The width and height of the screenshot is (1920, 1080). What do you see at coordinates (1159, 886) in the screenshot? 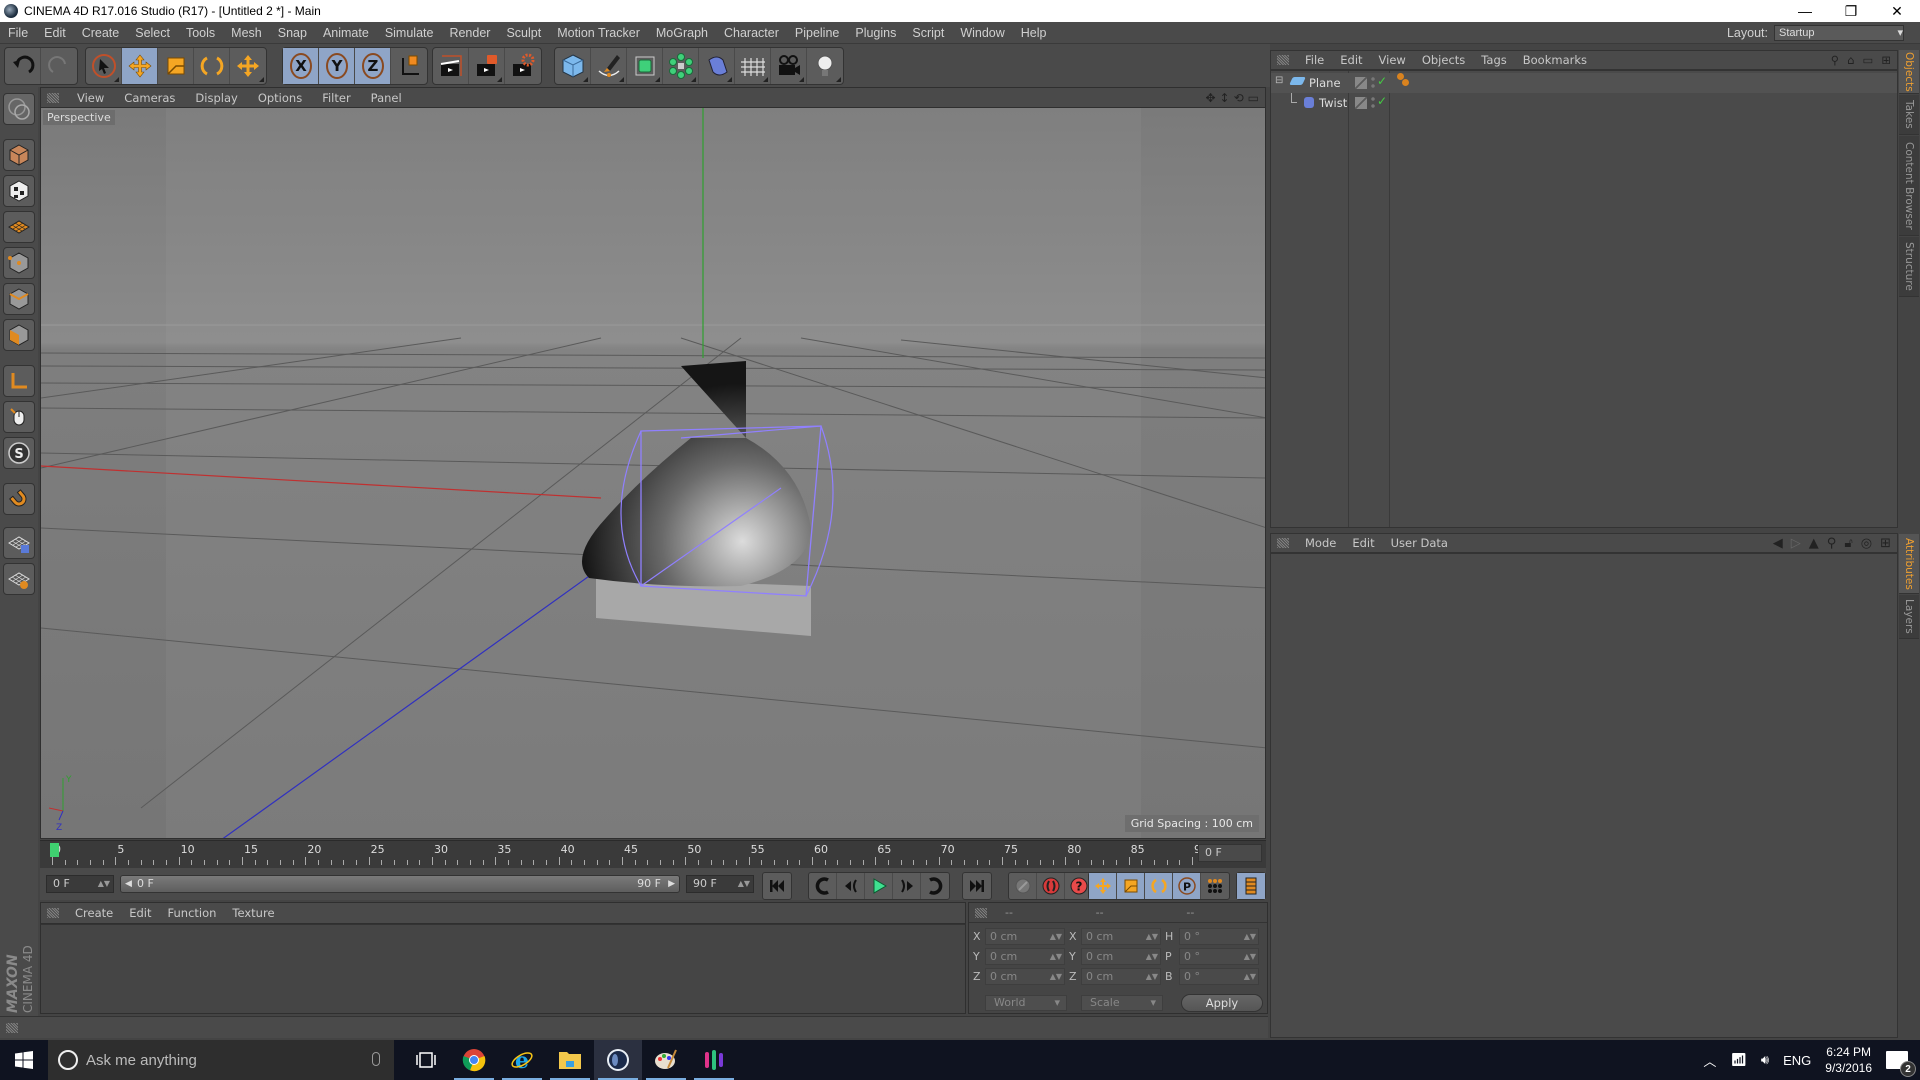
I see `record-rotation-button` at bounding box center [1159, 886].